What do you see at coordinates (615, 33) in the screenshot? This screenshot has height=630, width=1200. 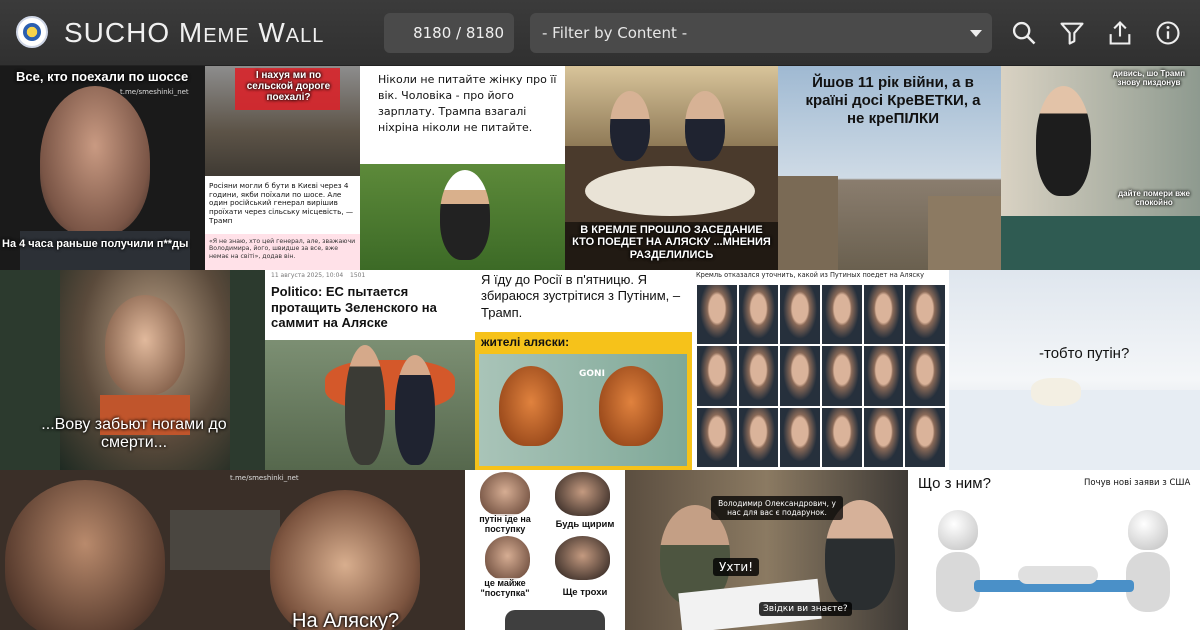 I see `filter-select-label: - Filter by Content -` at bounding box center [615, 33].